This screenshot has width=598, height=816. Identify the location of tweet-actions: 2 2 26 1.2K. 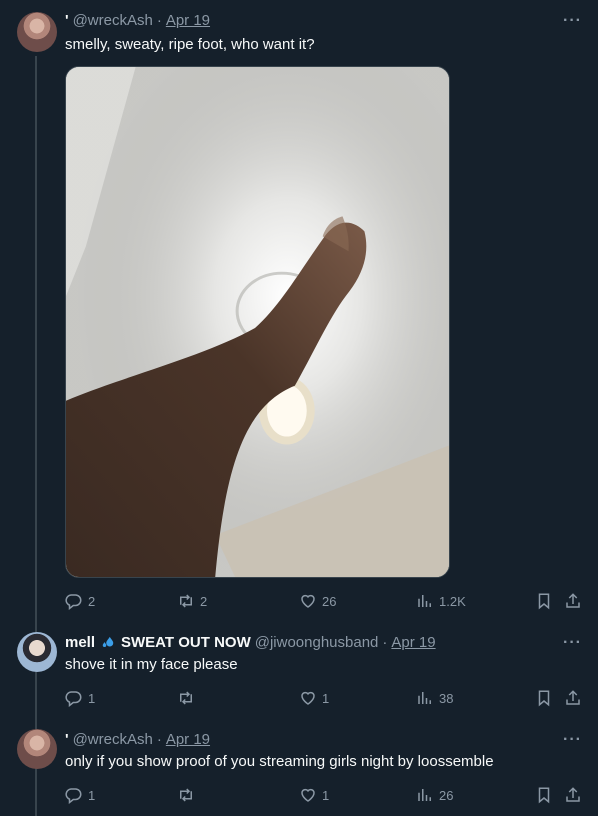
(325, 602).